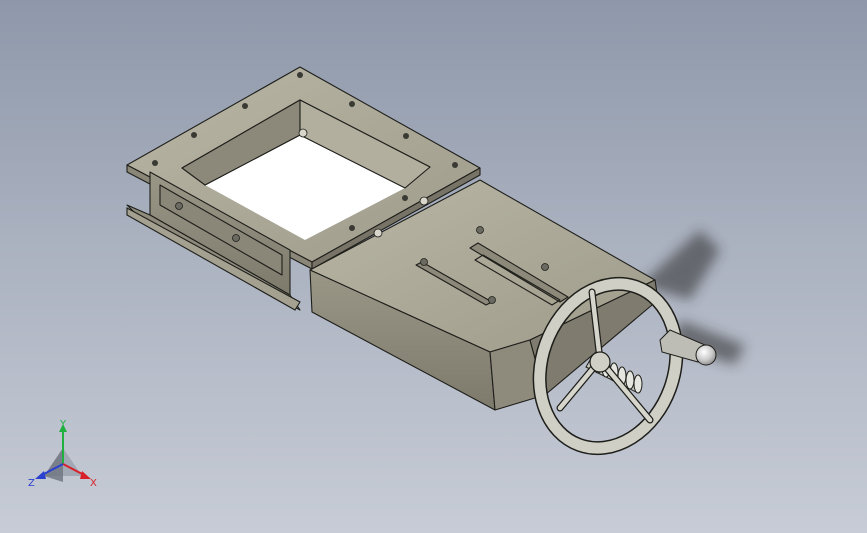  I want to click on x-axis-label: X, so click(93, 483).